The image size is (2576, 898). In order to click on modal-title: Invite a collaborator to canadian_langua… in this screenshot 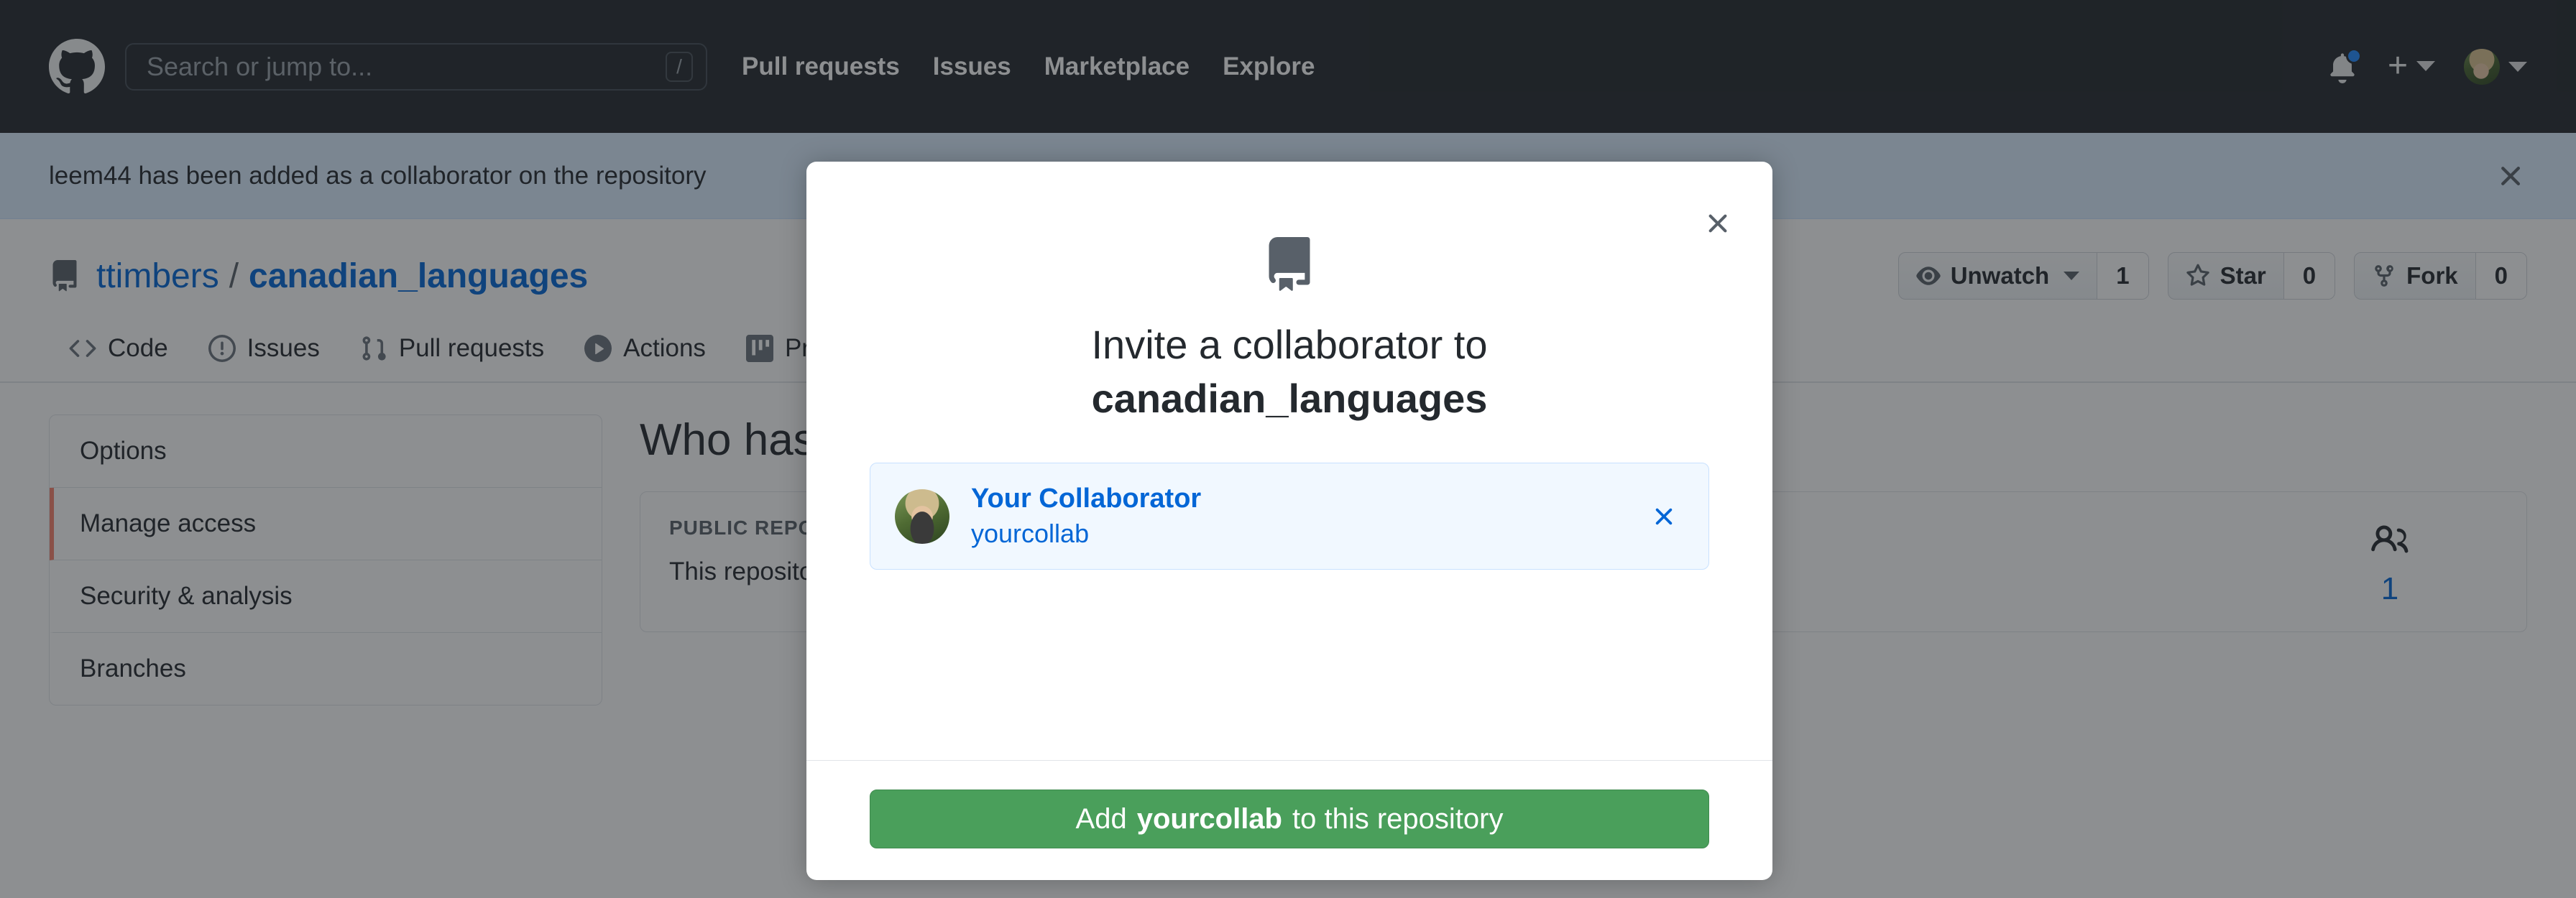, I will do `click(1289, 371)`.